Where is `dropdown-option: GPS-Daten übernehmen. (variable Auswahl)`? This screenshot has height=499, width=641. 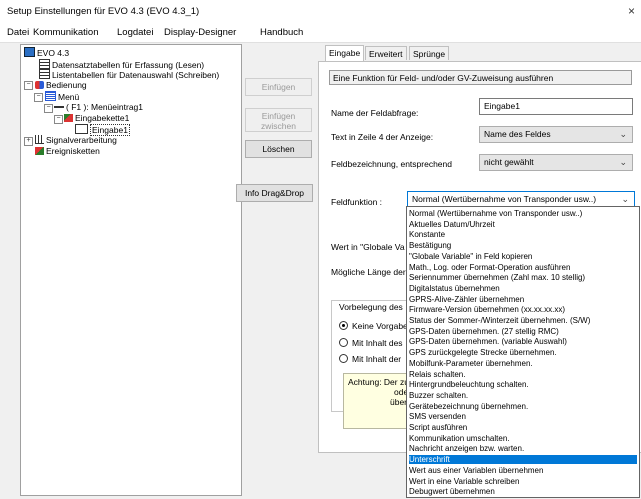
dropdown-option: GPS-Daten übernehmen. (variable Auswahl) is located at coordinates (523, 341).